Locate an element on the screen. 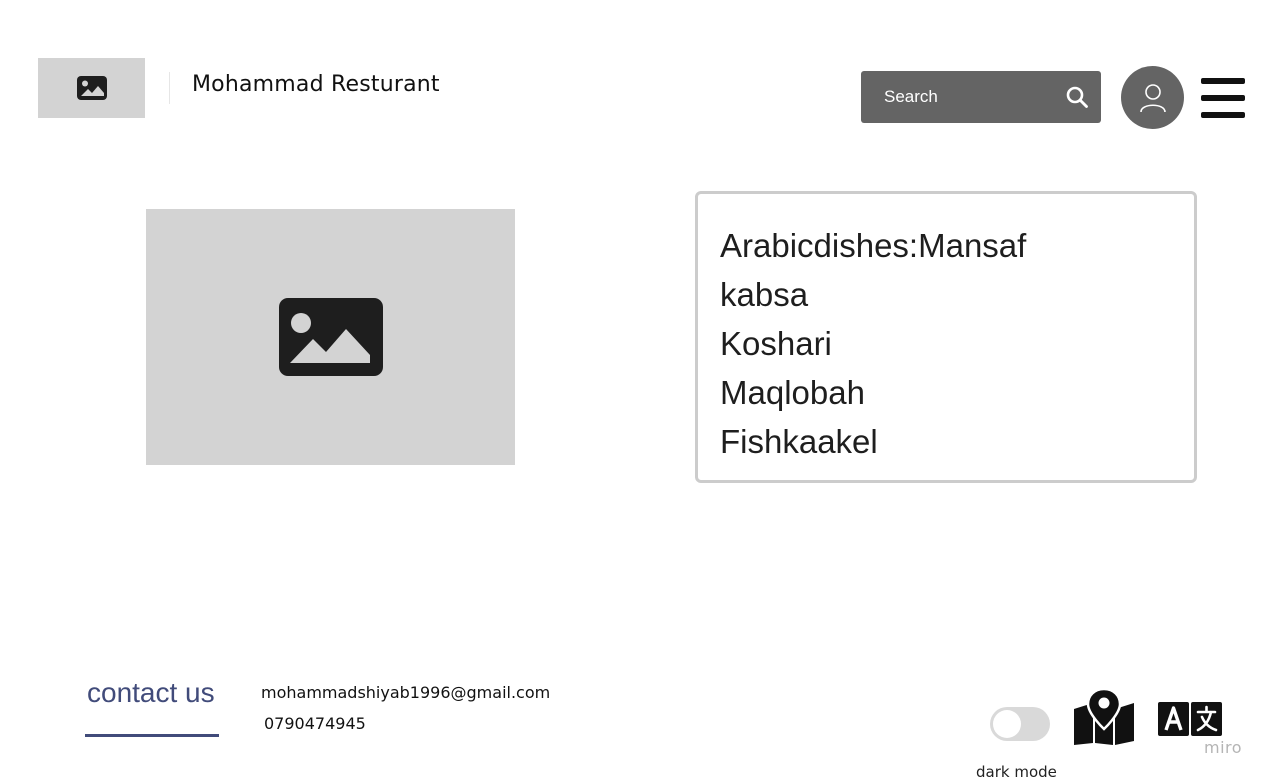 Image resolution: width=1274 pixels, height=784 pixels. hero-image-placeholder is located at coordinates (330, 337).